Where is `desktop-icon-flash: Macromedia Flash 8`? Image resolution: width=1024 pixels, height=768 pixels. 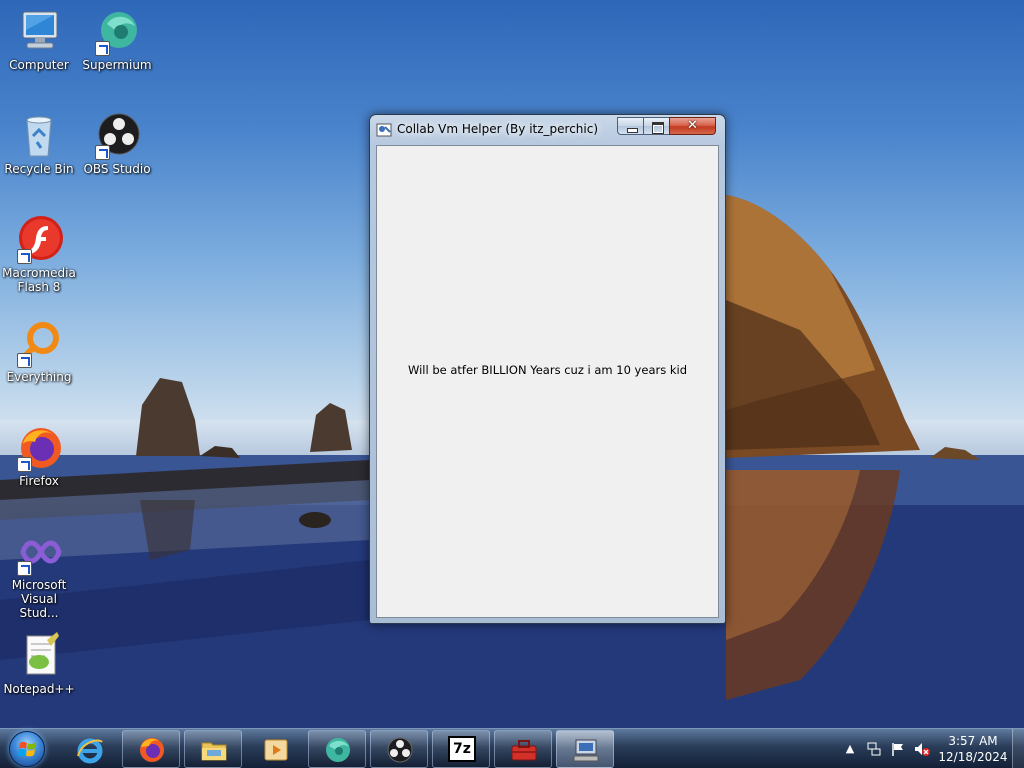 desktop-icon-flash: Macromedia Flash 8 is located at coordinates (39, 255).